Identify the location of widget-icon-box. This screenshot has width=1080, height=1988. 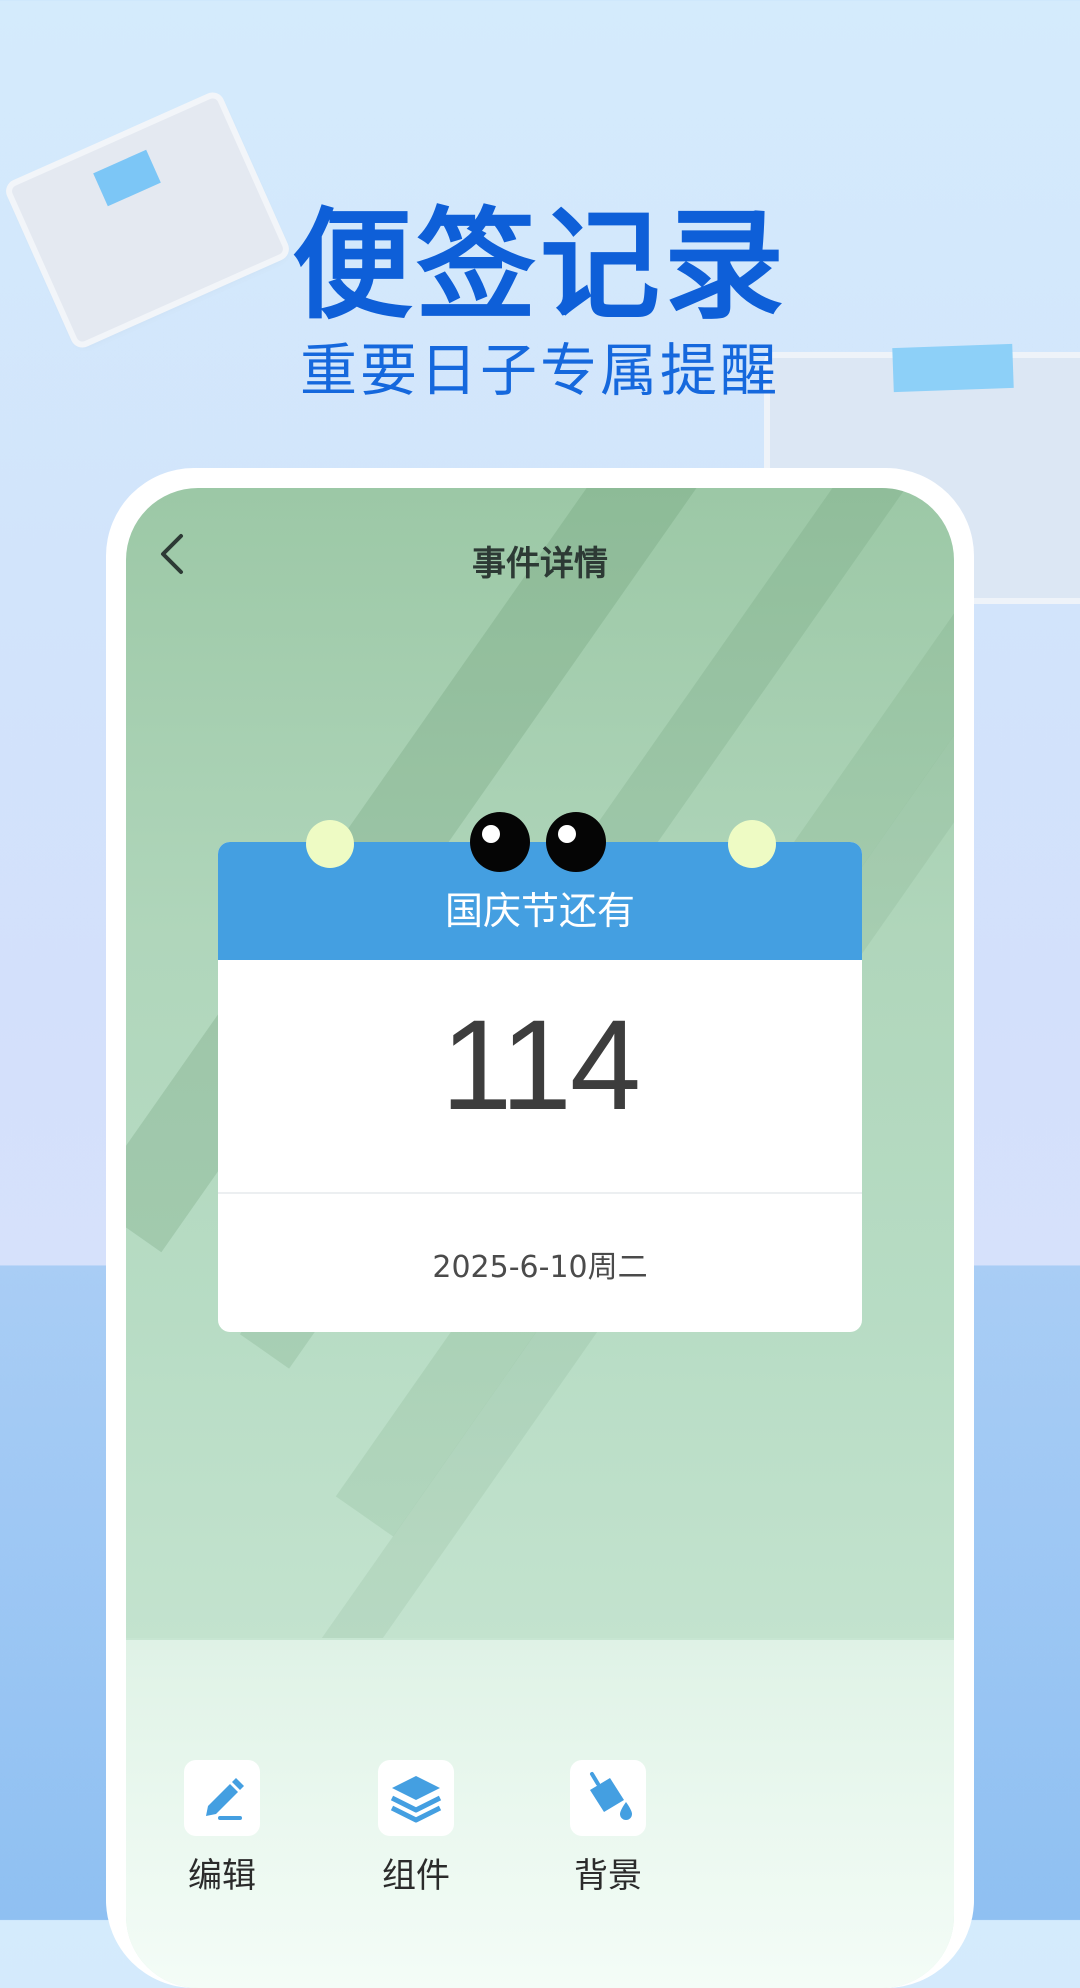
(416, 1798).